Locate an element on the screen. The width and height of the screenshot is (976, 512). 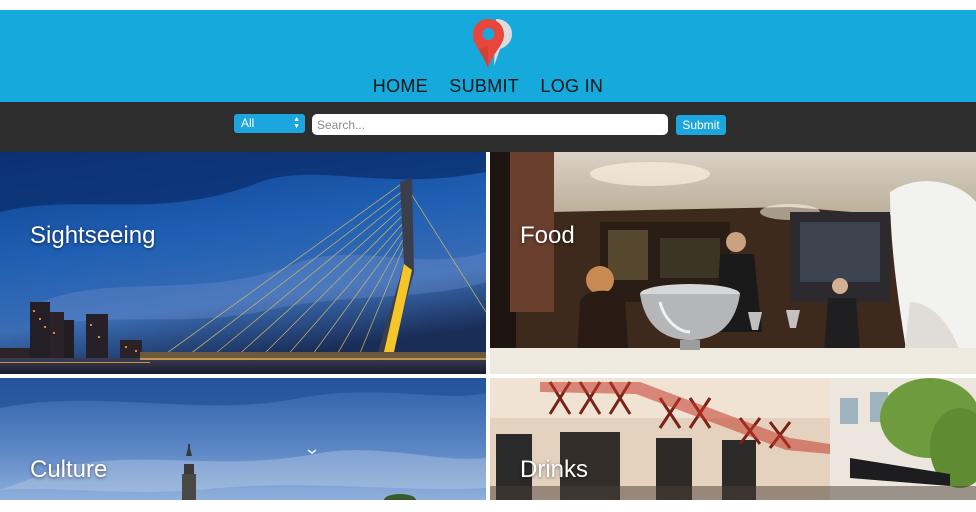
search-bar: All ▲▼ Submit is located at coordinates (488, 127).